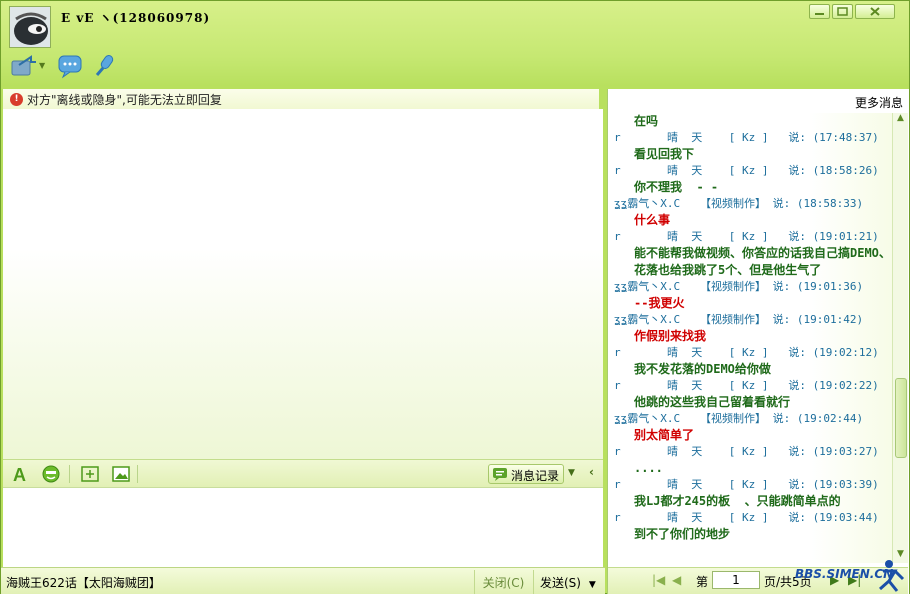 This screenshot has height=594, width=910. Describe the element at coordinates (71, 66) in the screenshot. I see `video-chat-icon` at that location.